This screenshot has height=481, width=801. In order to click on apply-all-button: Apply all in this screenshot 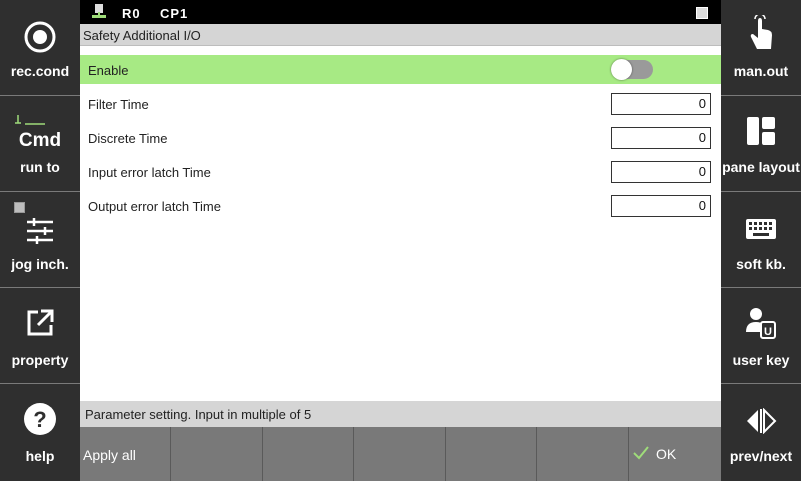, I will do `click(125, 454)`.